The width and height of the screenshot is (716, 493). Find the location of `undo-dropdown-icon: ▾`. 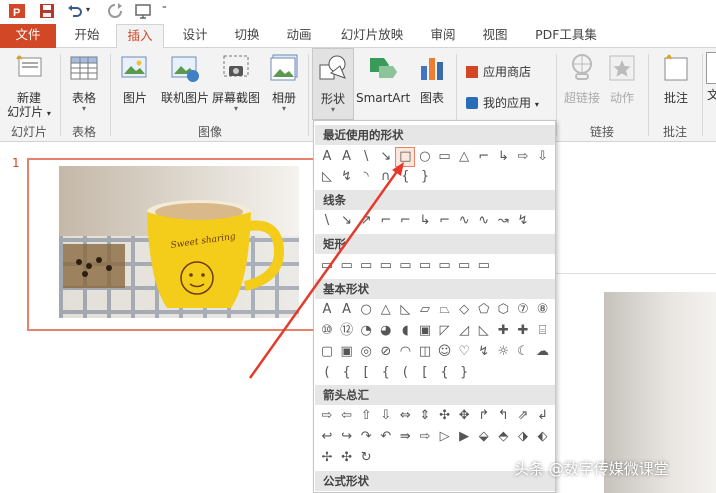

undo-dropdown-icon: ▾ is located at coordinates (88, 9).